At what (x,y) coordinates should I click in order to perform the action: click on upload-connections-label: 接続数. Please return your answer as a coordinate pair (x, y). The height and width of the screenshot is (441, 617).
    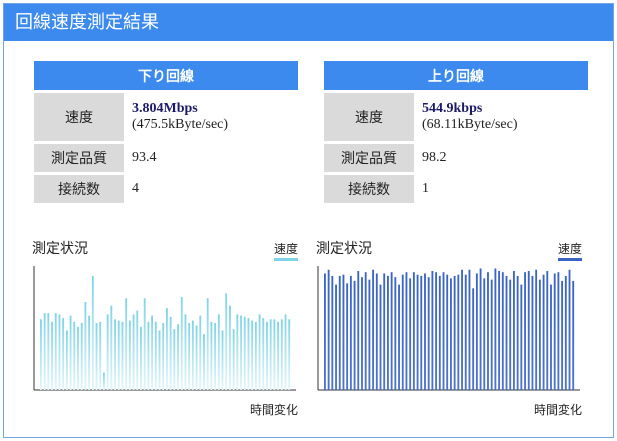
    Looking at the image, I should click on (369, 189).